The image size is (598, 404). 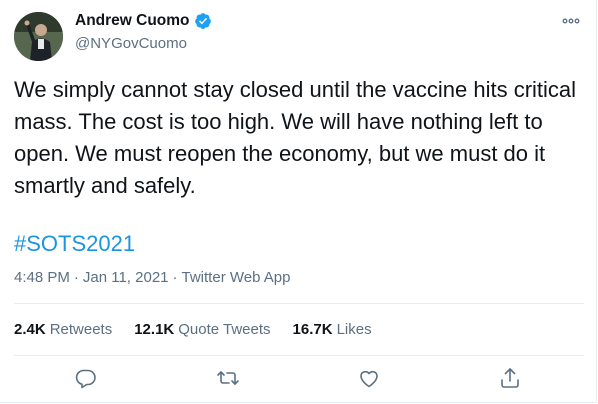 I want to click on share-icon, so click(x=510, y=378).